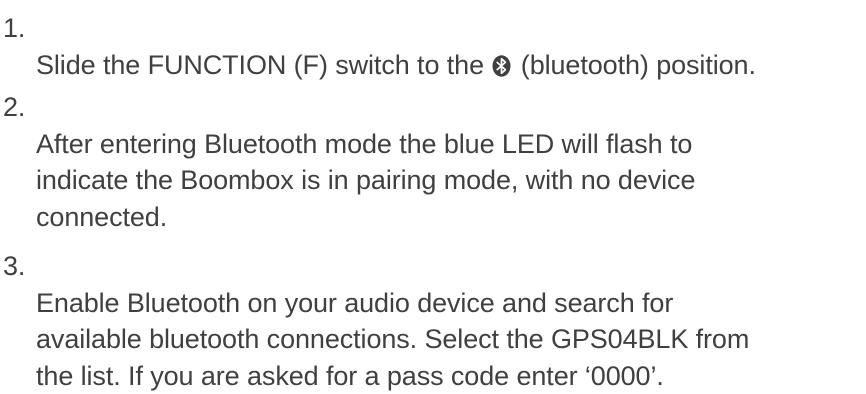 The height and width of the screenshot is (394, 866). I want to click on step-number: 2., so click(14, 107).